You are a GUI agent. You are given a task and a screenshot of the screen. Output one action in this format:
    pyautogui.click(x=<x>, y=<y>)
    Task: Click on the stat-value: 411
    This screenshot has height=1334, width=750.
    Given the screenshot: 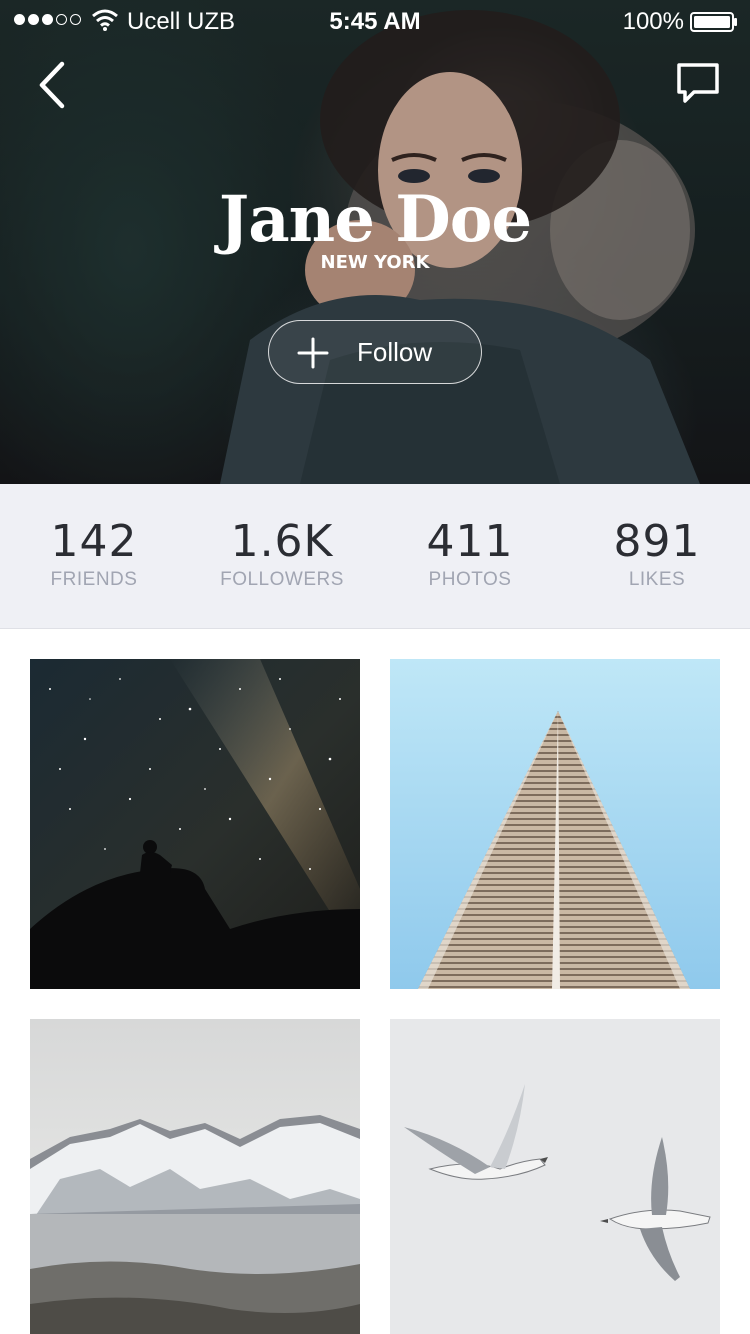 What is the action you would take?
    pyautogui.click(x=470, y=541)
    